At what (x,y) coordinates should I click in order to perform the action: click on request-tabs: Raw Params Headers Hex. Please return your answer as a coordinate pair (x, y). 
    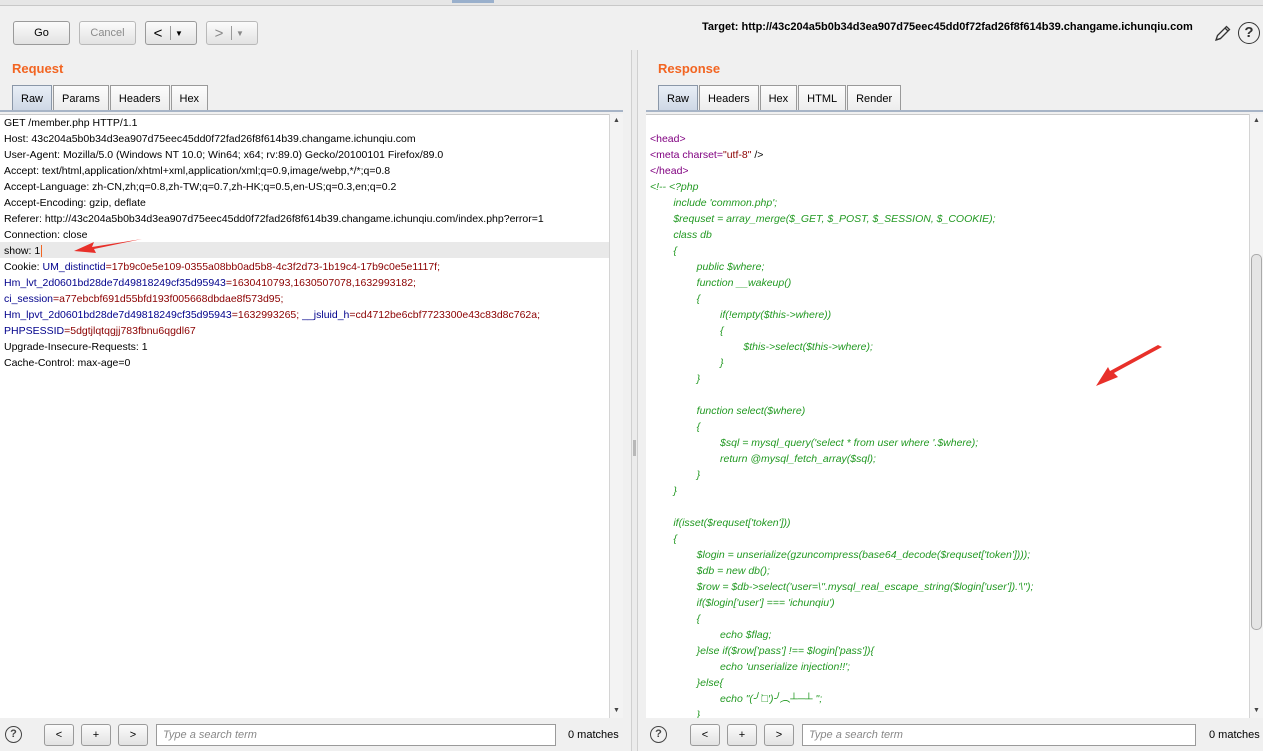
    Looking at the image, I should click on (110, 98).